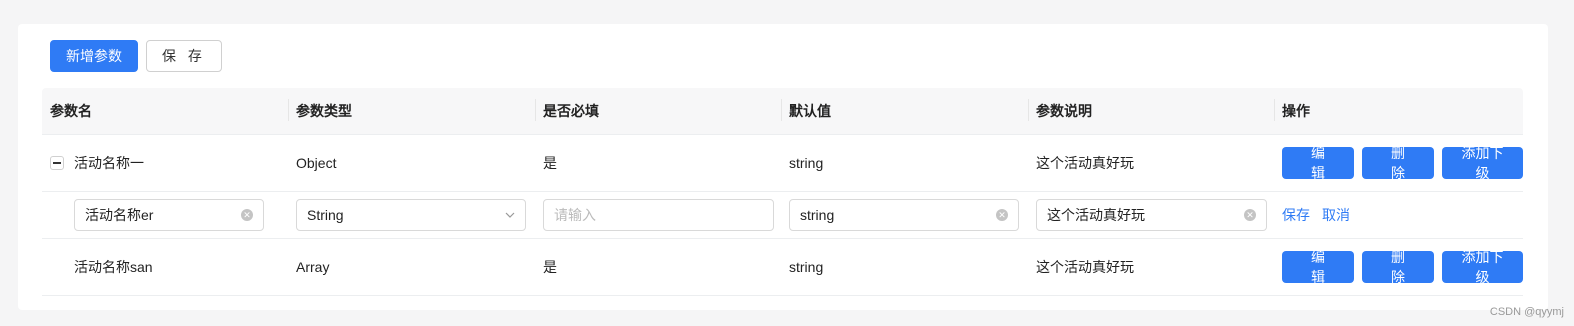 The image size is (1574, 326). Describe the element at coordinates (169, 215) in the screenshot. I see `param-name-input: 活动名称er ✕` at that location.